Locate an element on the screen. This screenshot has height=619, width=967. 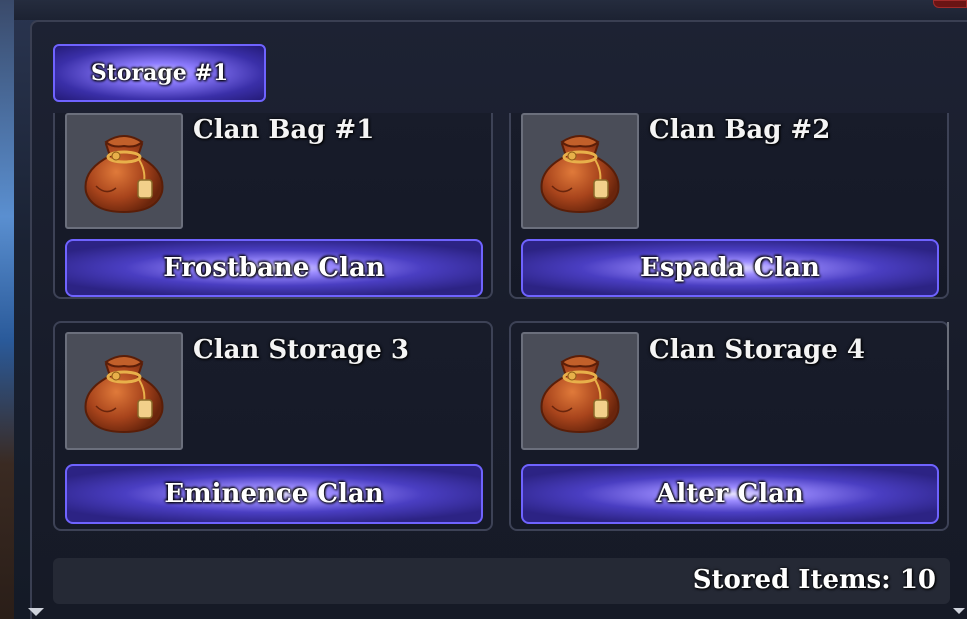
clan-button-label: Alter Clan is located at coordinates (730, 494).